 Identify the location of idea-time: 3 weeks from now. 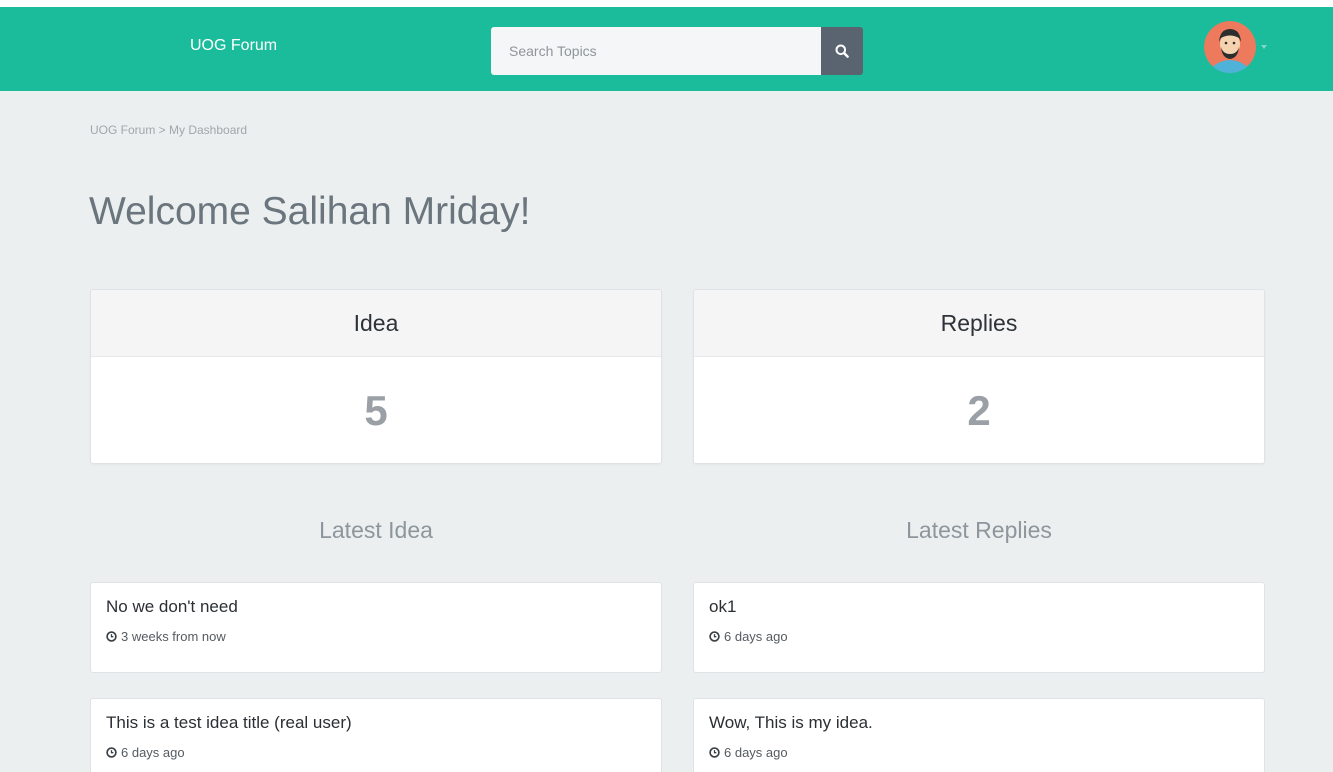
(166, 636).